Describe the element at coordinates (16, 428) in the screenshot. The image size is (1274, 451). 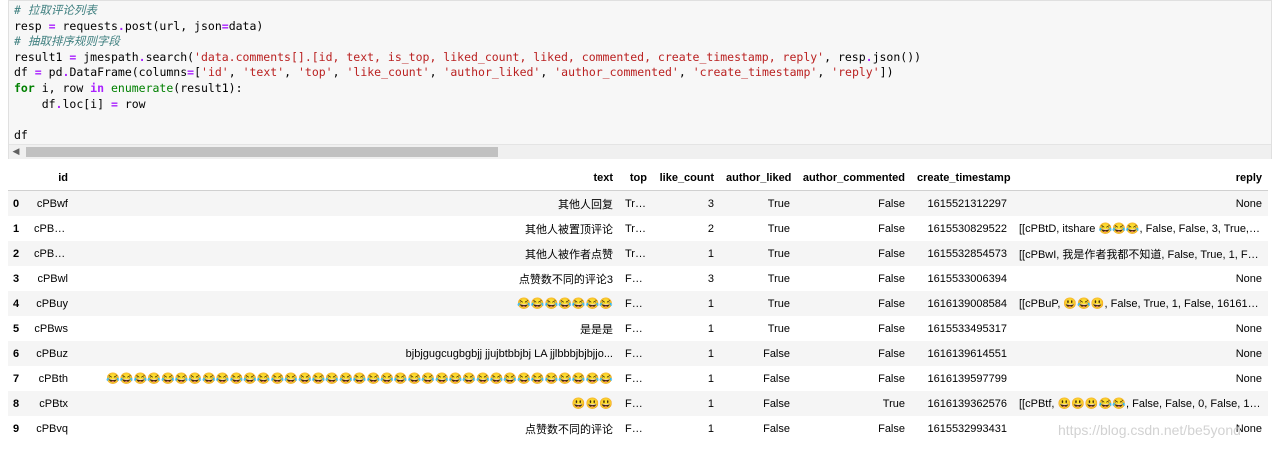
I see `row-index: 9` at that location.